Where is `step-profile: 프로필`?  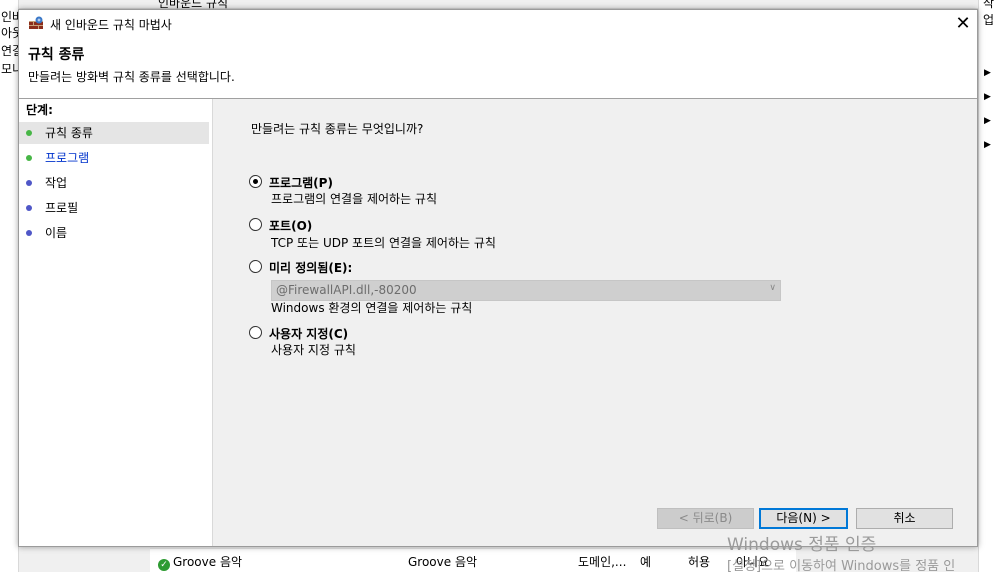
step-profile: 프로필 is located at coordinates (114, 208).